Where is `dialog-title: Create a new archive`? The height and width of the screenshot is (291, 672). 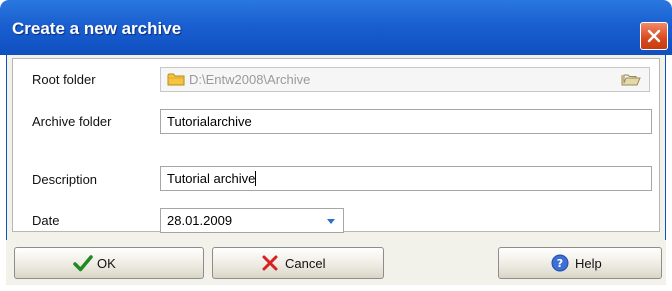
dialog-title: Create a new archive is located at coordinates (97, 28).